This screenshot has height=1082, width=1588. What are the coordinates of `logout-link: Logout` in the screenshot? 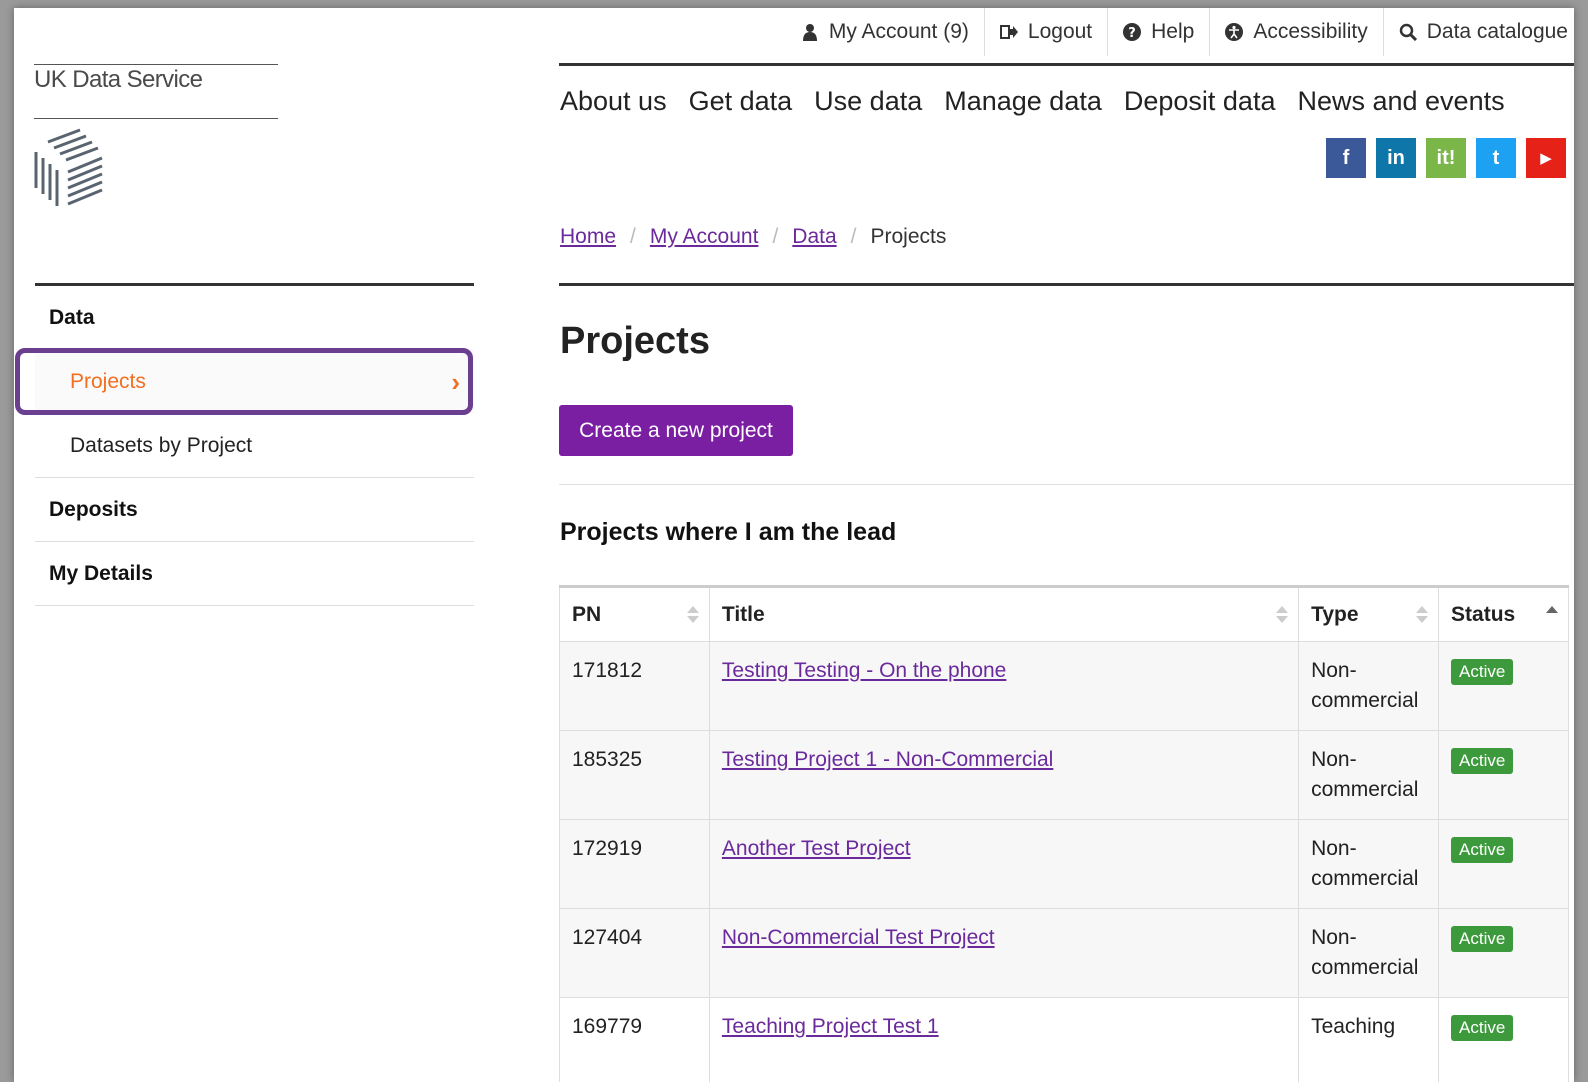 It's located at (1047, 32).